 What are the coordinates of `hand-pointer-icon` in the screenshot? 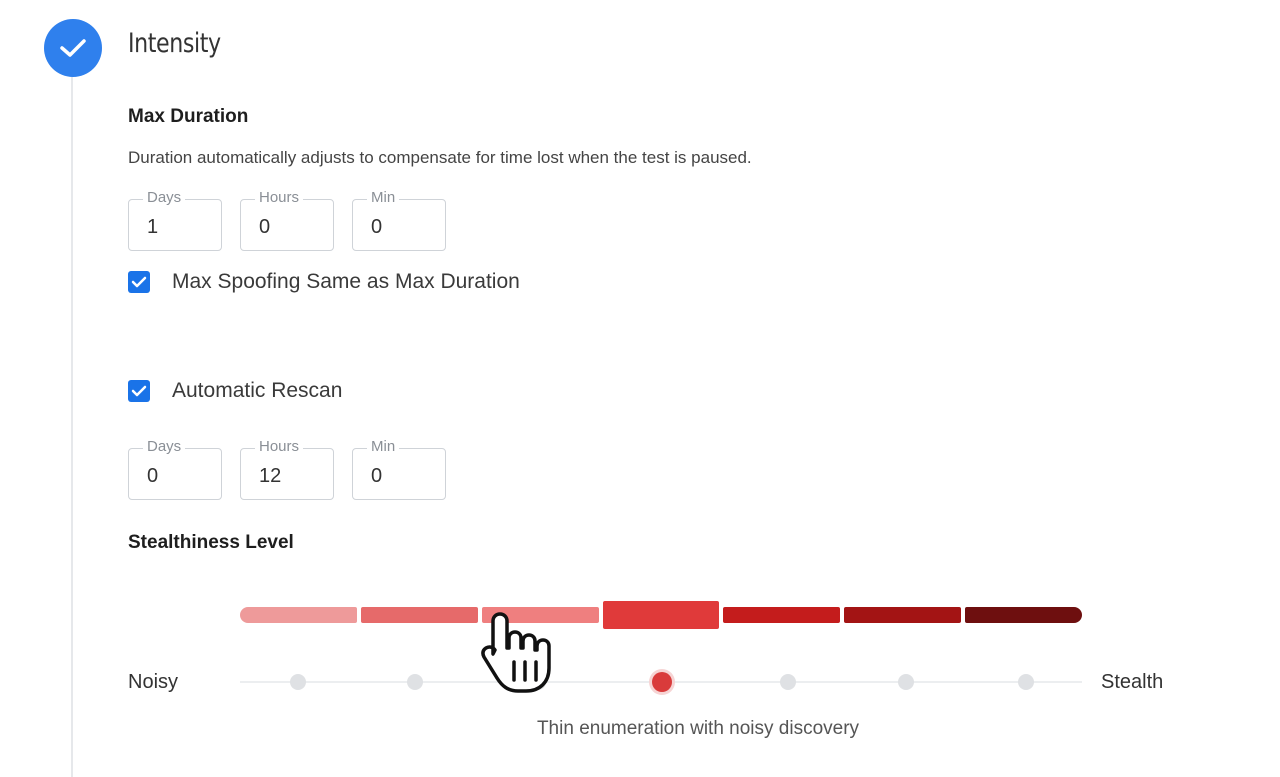 It's located at (516, 652).